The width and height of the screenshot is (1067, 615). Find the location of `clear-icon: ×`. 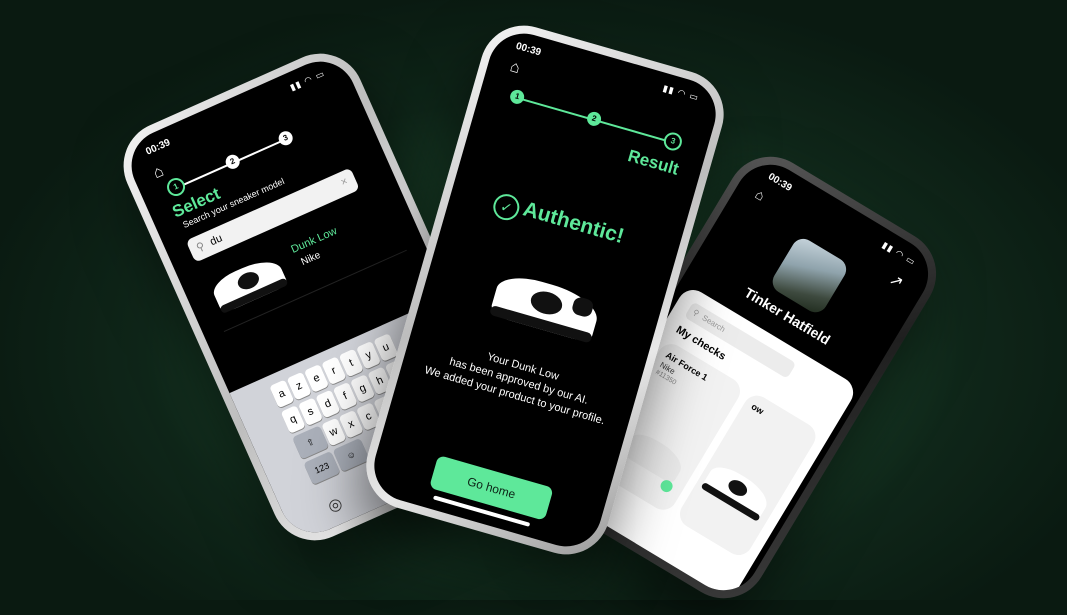

clear-icon: × is located at coordinates (344, 182).